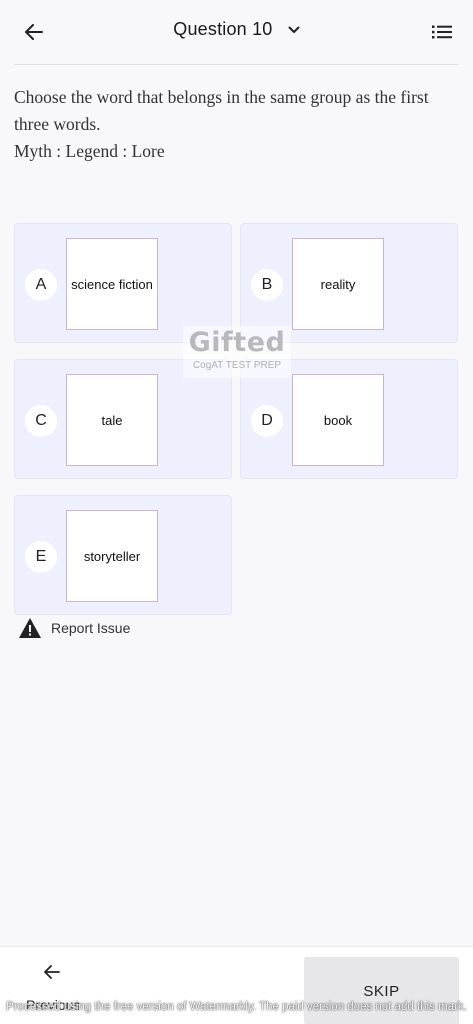 This screenshot has height=1024, width=473. Describe the element at coordinates (338, 284) in the screenshot. I see `option-card: reality` at that location.